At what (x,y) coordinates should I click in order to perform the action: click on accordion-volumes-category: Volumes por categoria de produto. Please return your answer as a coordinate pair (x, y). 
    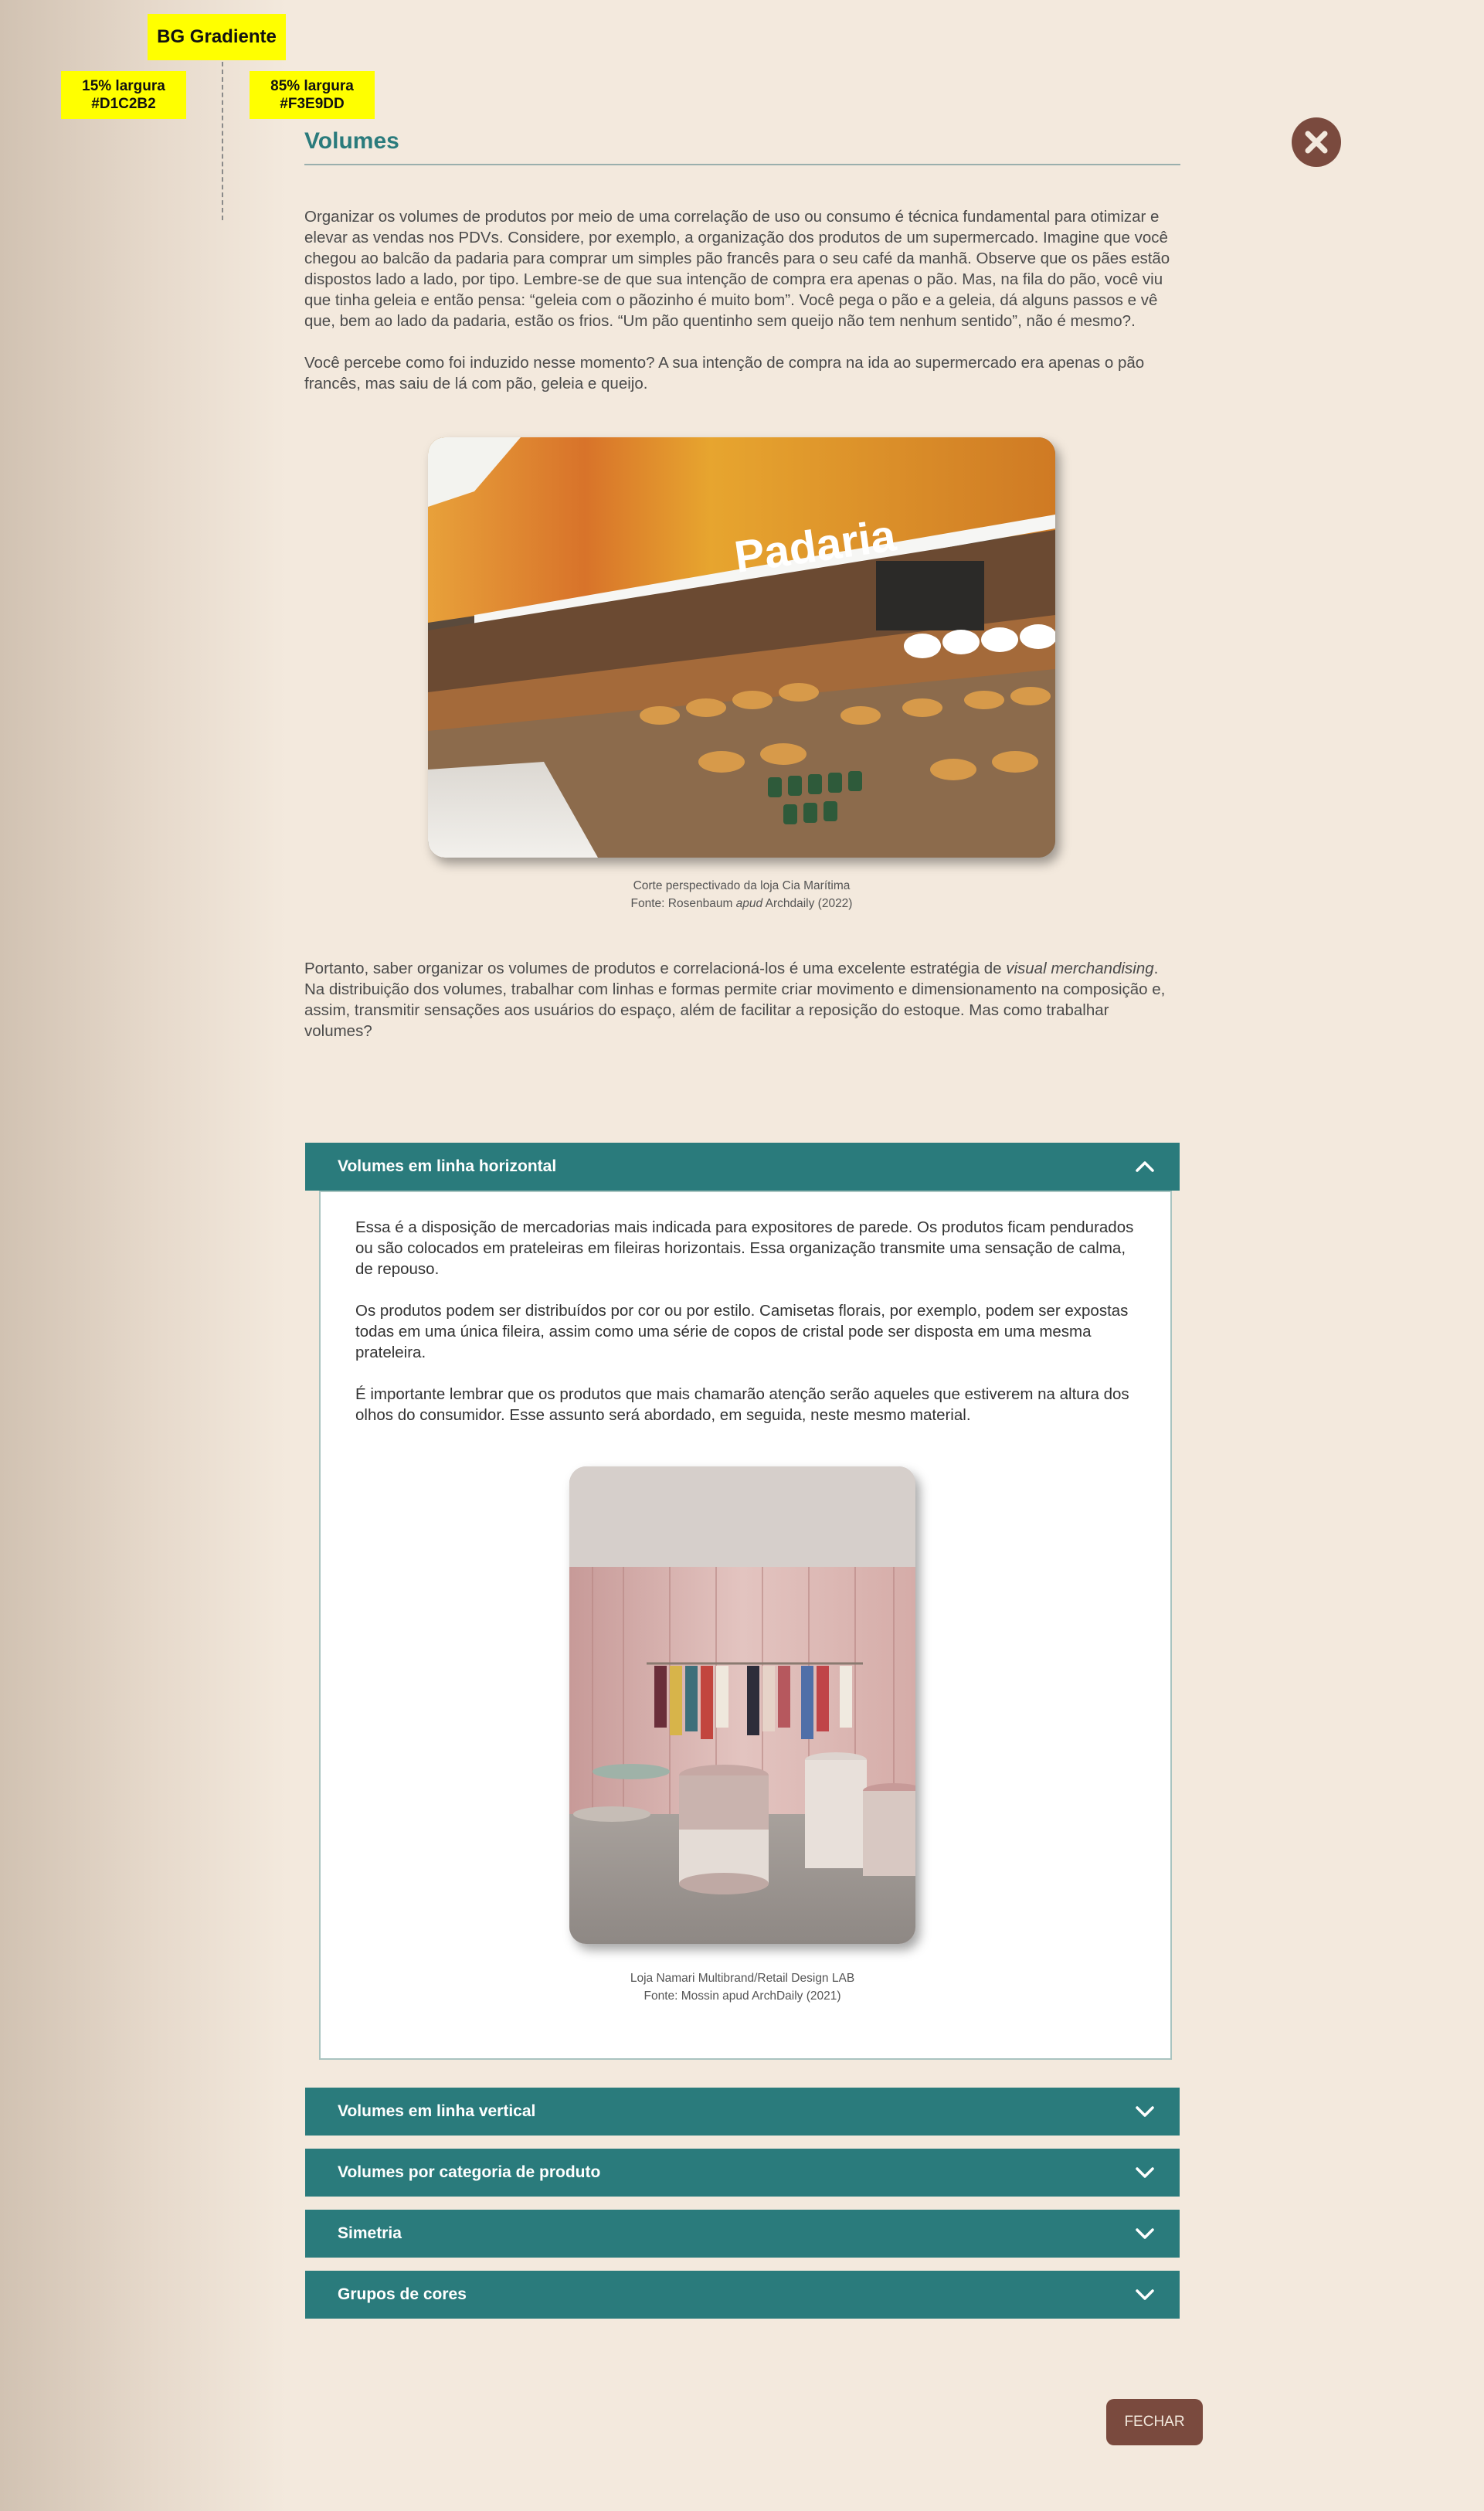
    Looking at the image, I should click on (742, 2173).